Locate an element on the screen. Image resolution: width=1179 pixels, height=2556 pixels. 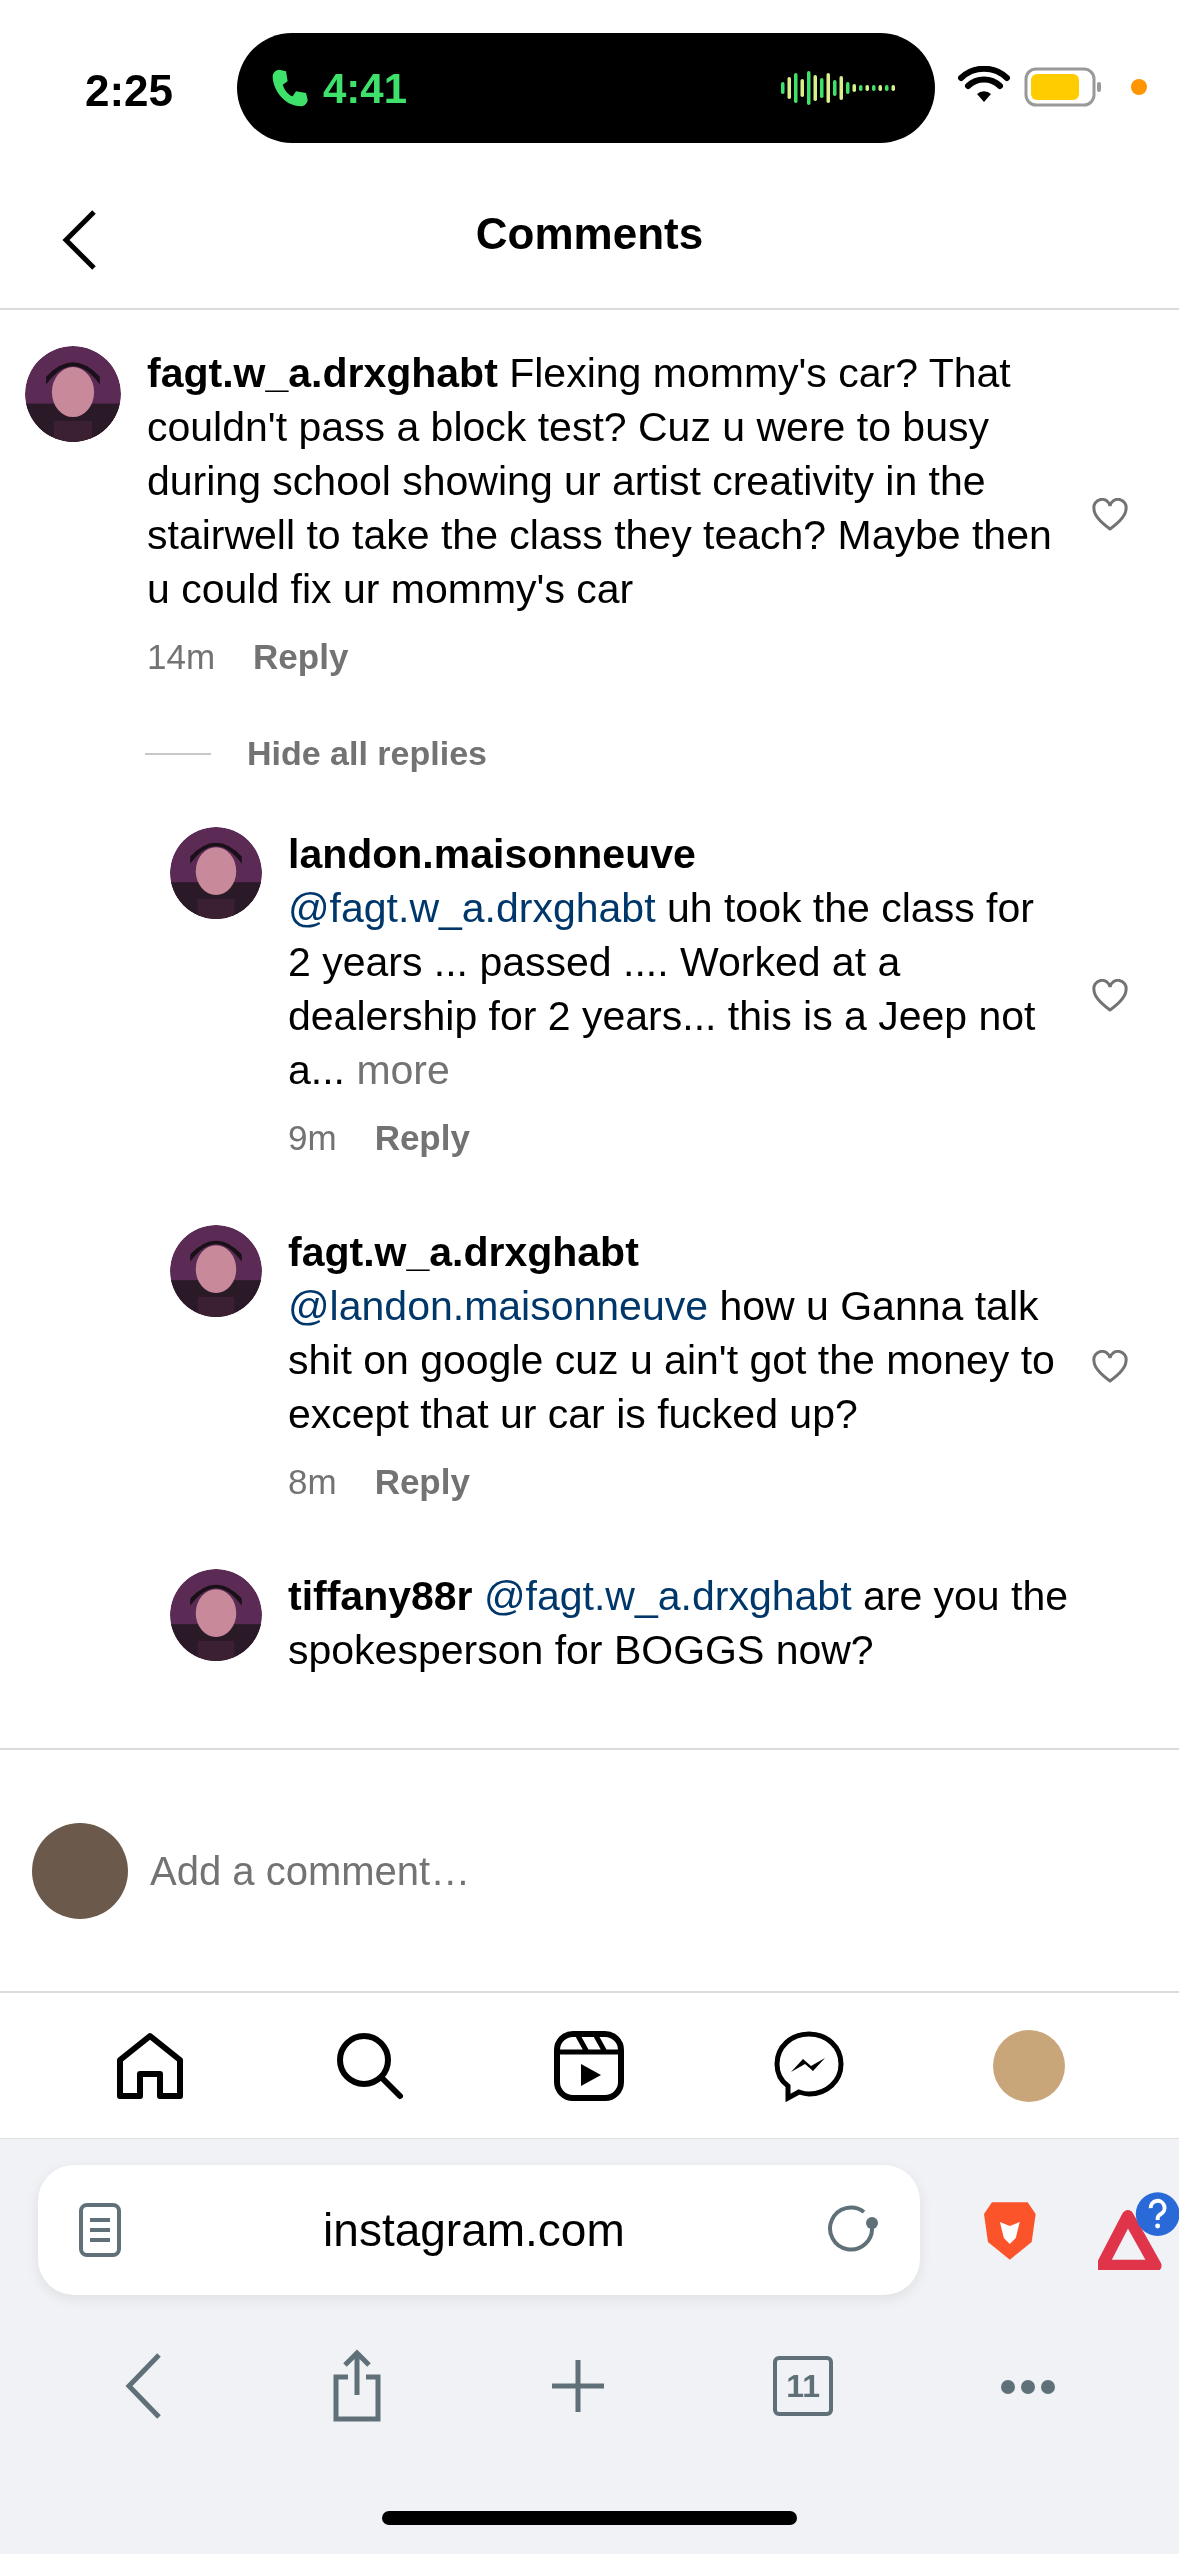
page-title: Comments is located at coordinates (589, 234).